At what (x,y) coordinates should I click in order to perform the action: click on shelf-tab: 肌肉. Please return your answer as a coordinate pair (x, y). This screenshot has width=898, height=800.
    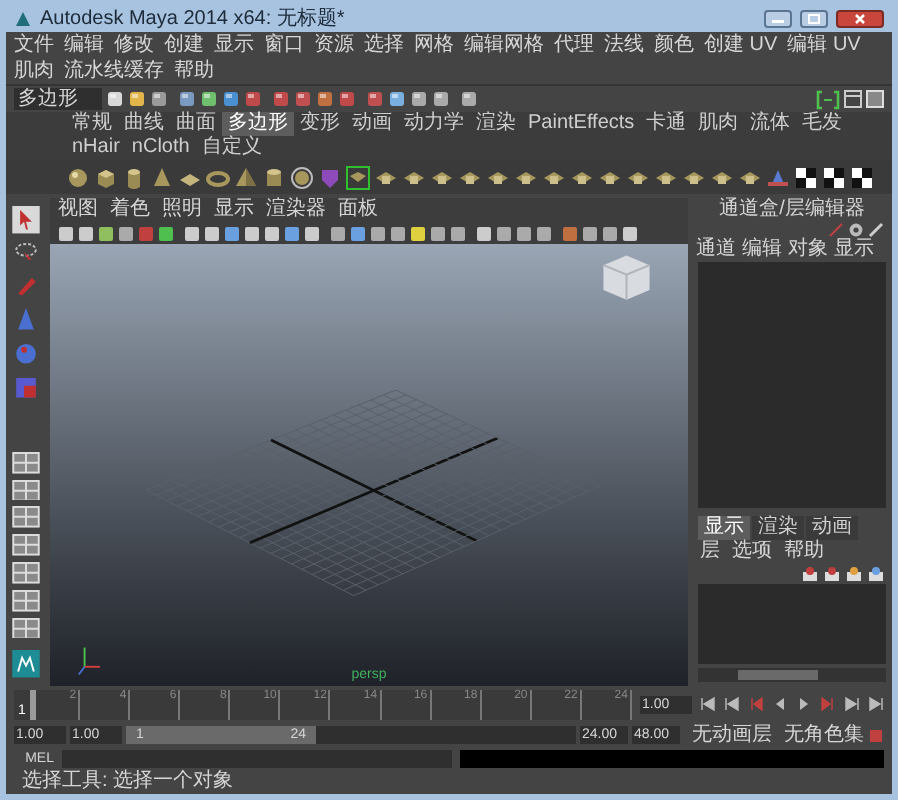
    Looking at the image, I should click on (718, 124).